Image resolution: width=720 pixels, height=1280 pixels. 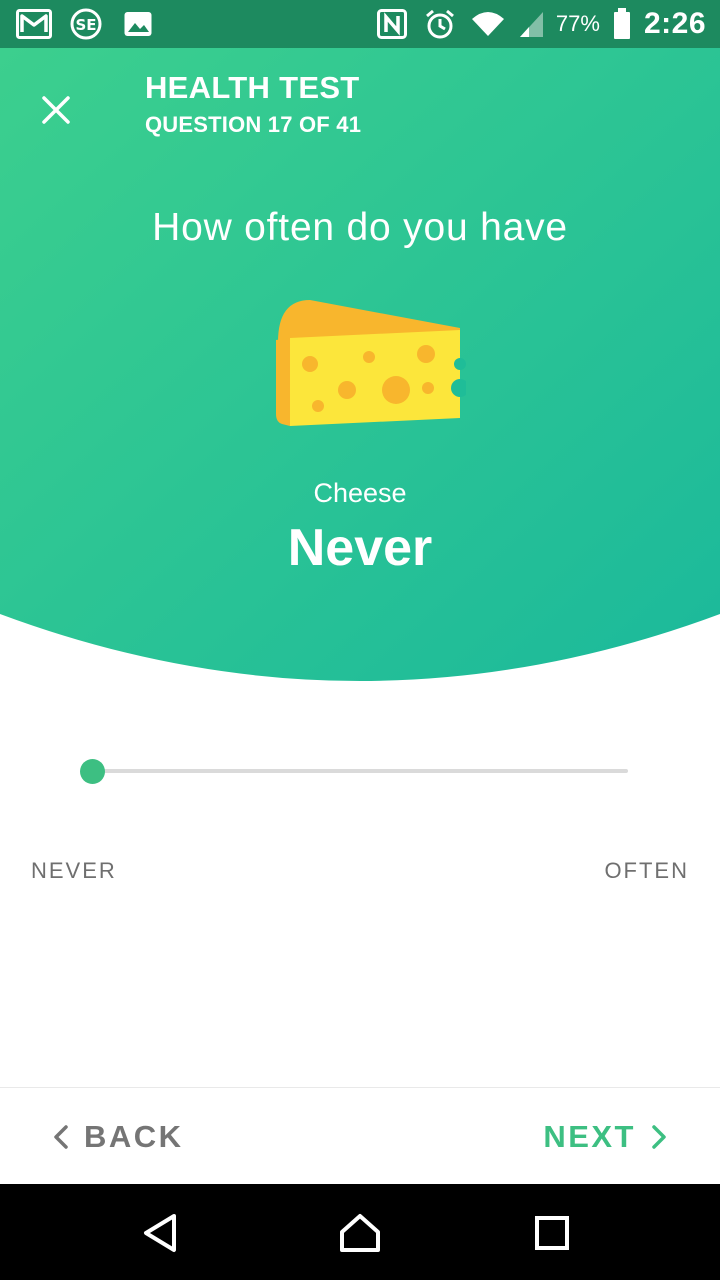 I want to click on page-title: HEALTH TEST, so click(x=252, y=87).